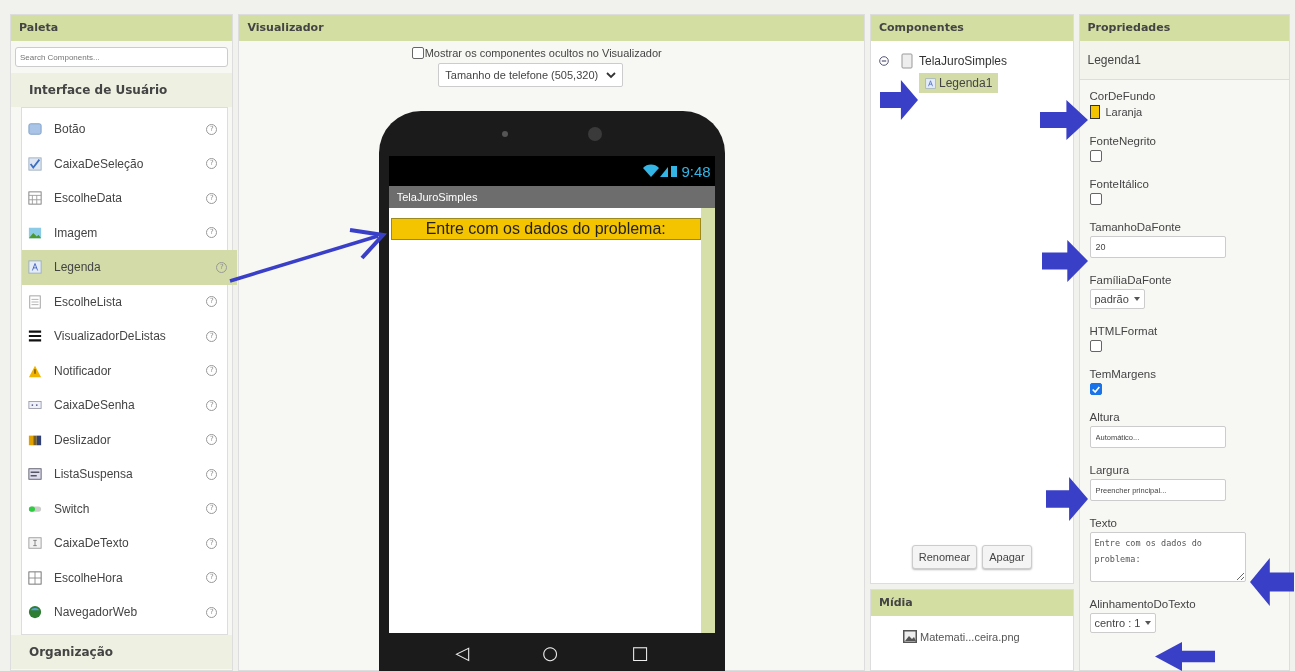 The image size is (1295, 671). Describe the element at coordinates (1122, 96) in the screenshot. I see `property-label: CorDeFundo` at that location.